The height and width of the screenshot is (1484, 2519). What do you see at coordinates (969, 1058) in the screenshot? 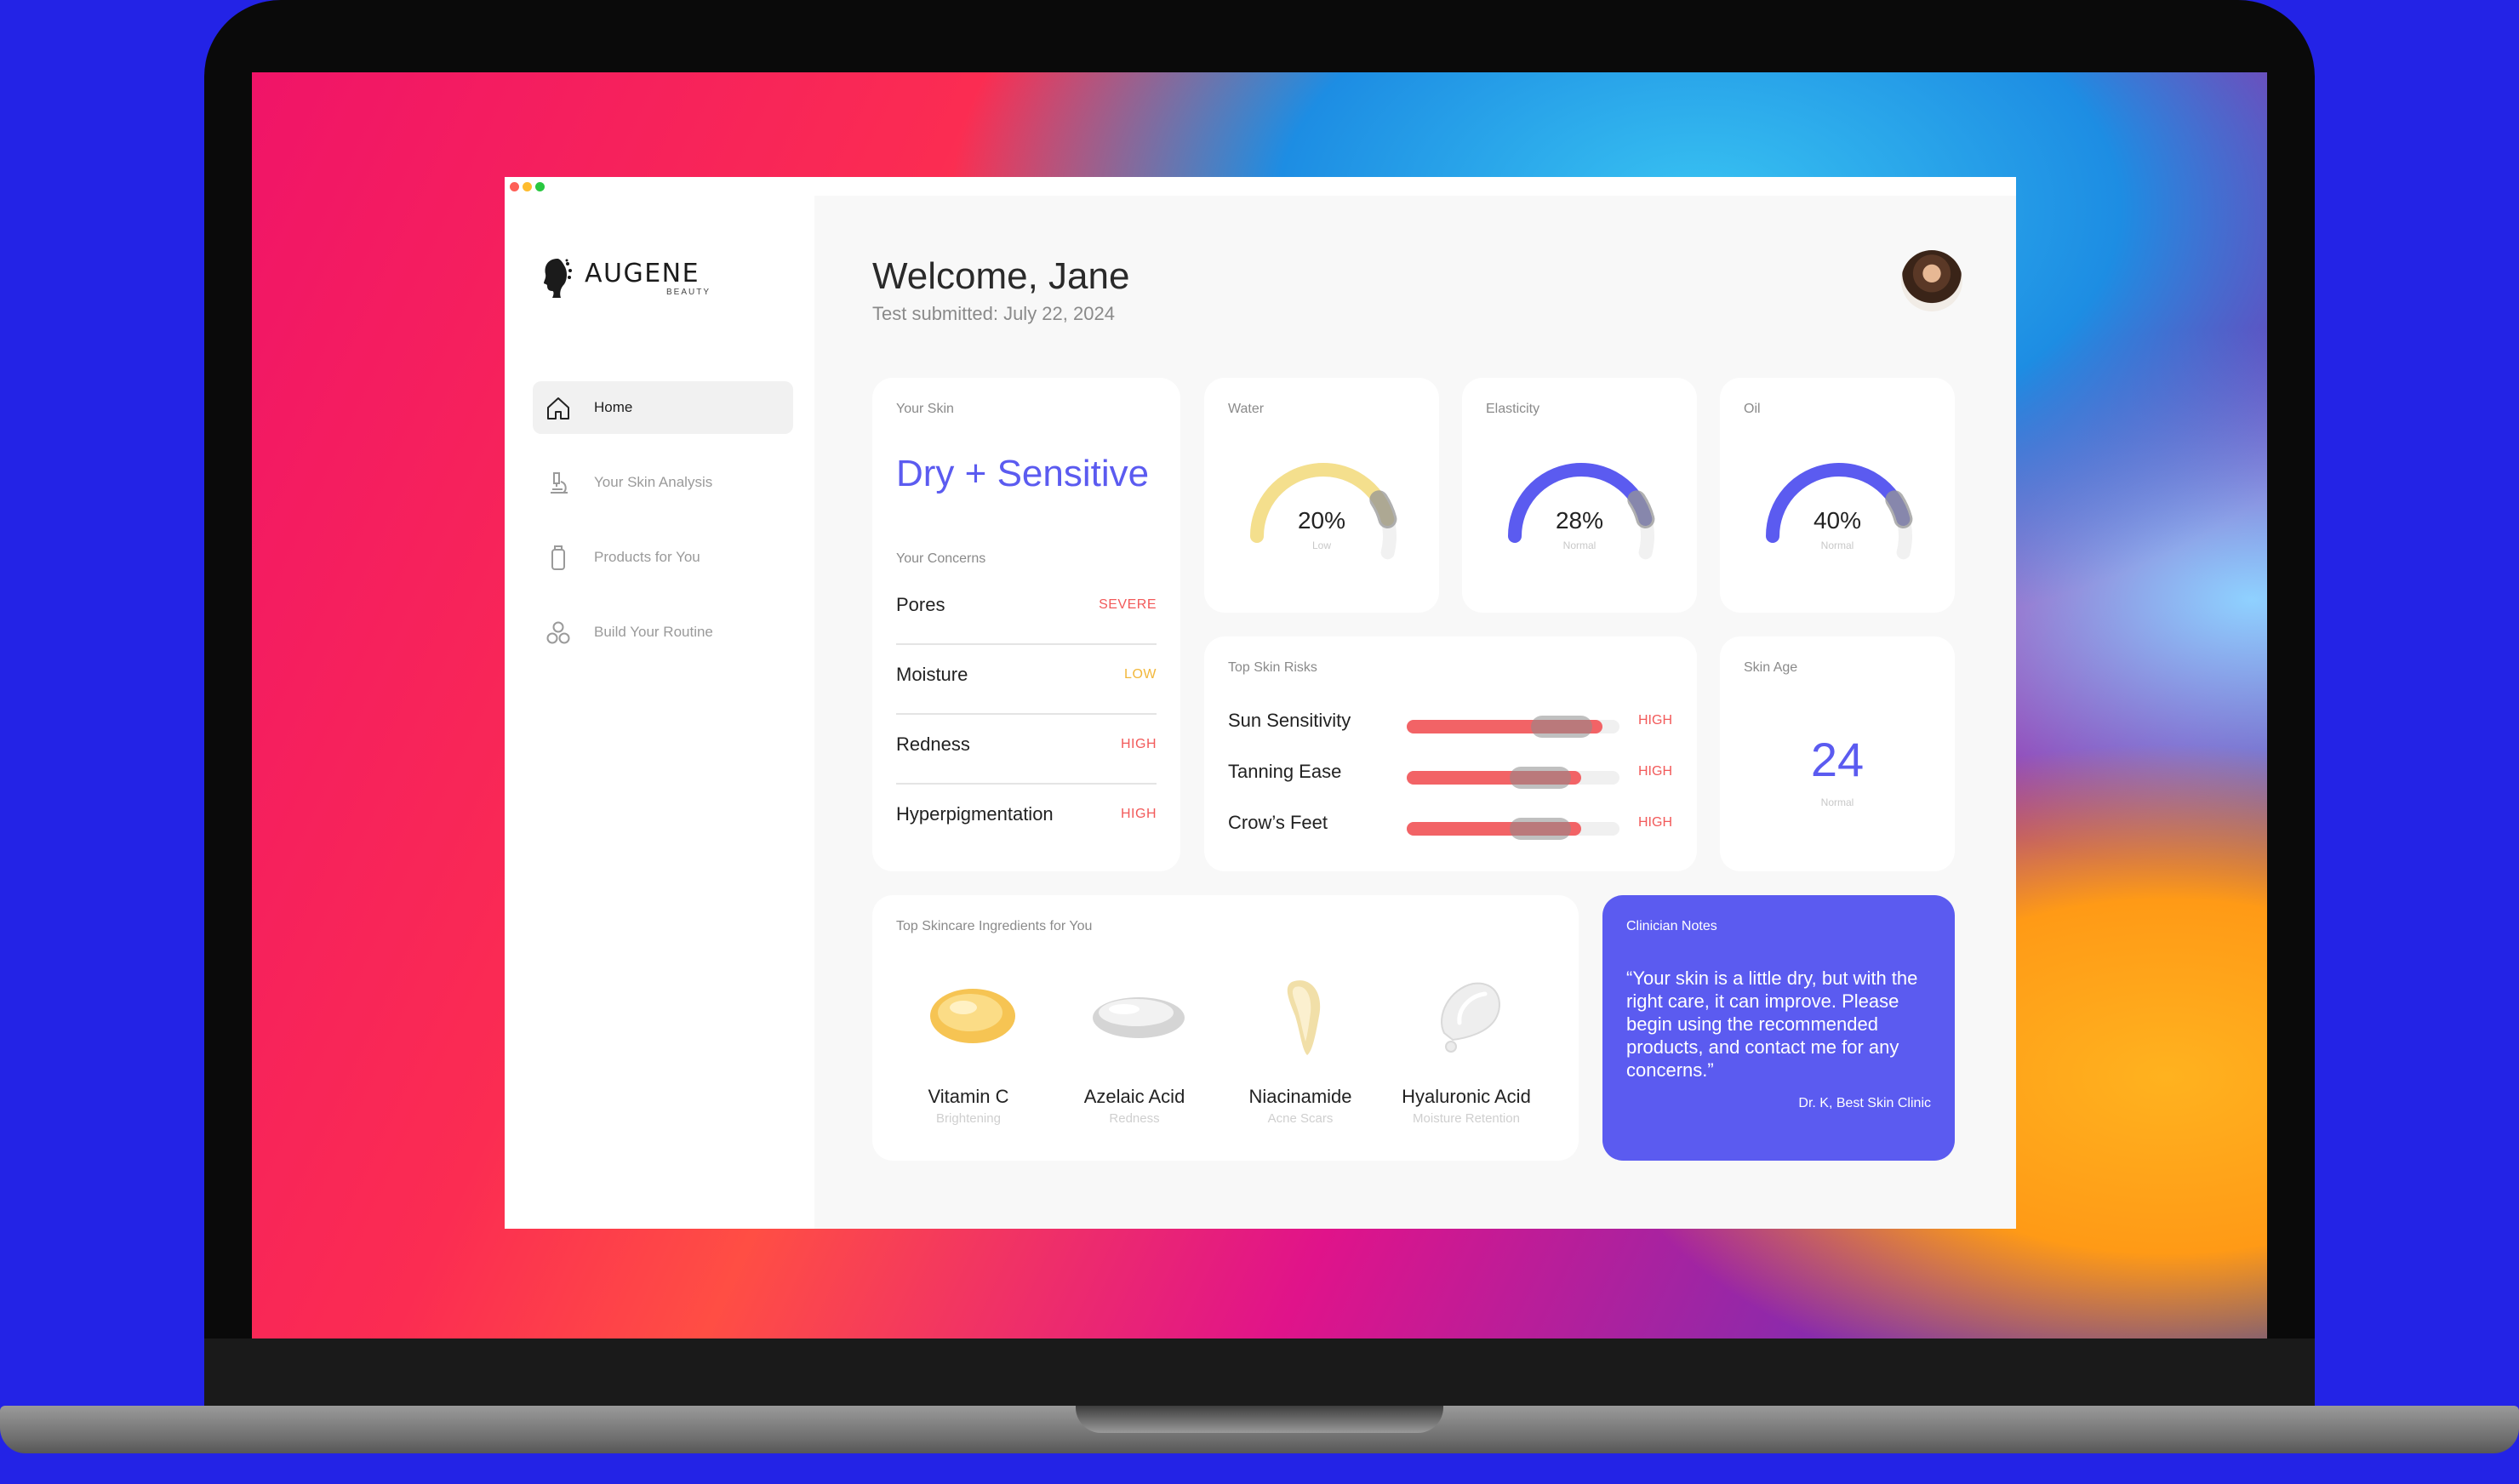
I see `ingredient-item: Vitamin C Brightening` at bounding box center [969, 1058].